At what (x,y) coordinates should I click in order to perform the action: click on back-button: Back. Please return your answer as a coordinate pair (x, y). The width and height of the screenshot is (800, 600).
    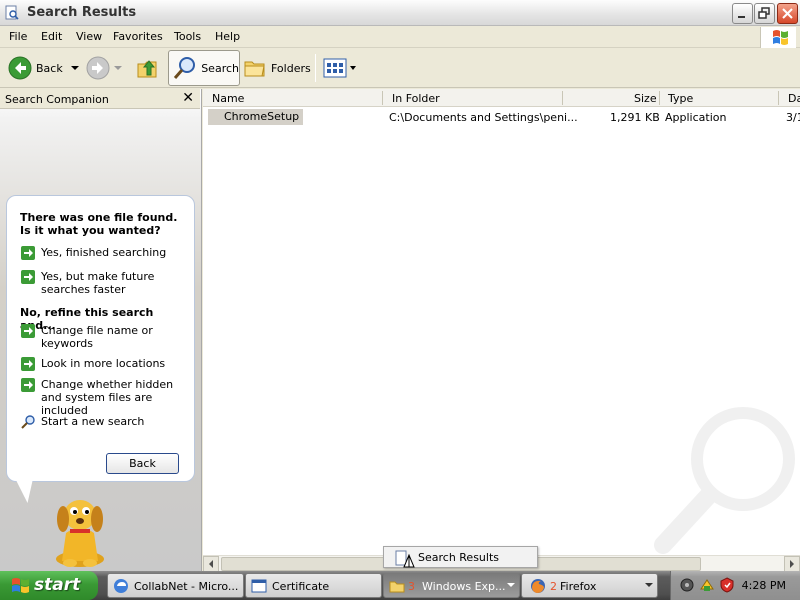
    Looking at the image, I should click on (45, 68).